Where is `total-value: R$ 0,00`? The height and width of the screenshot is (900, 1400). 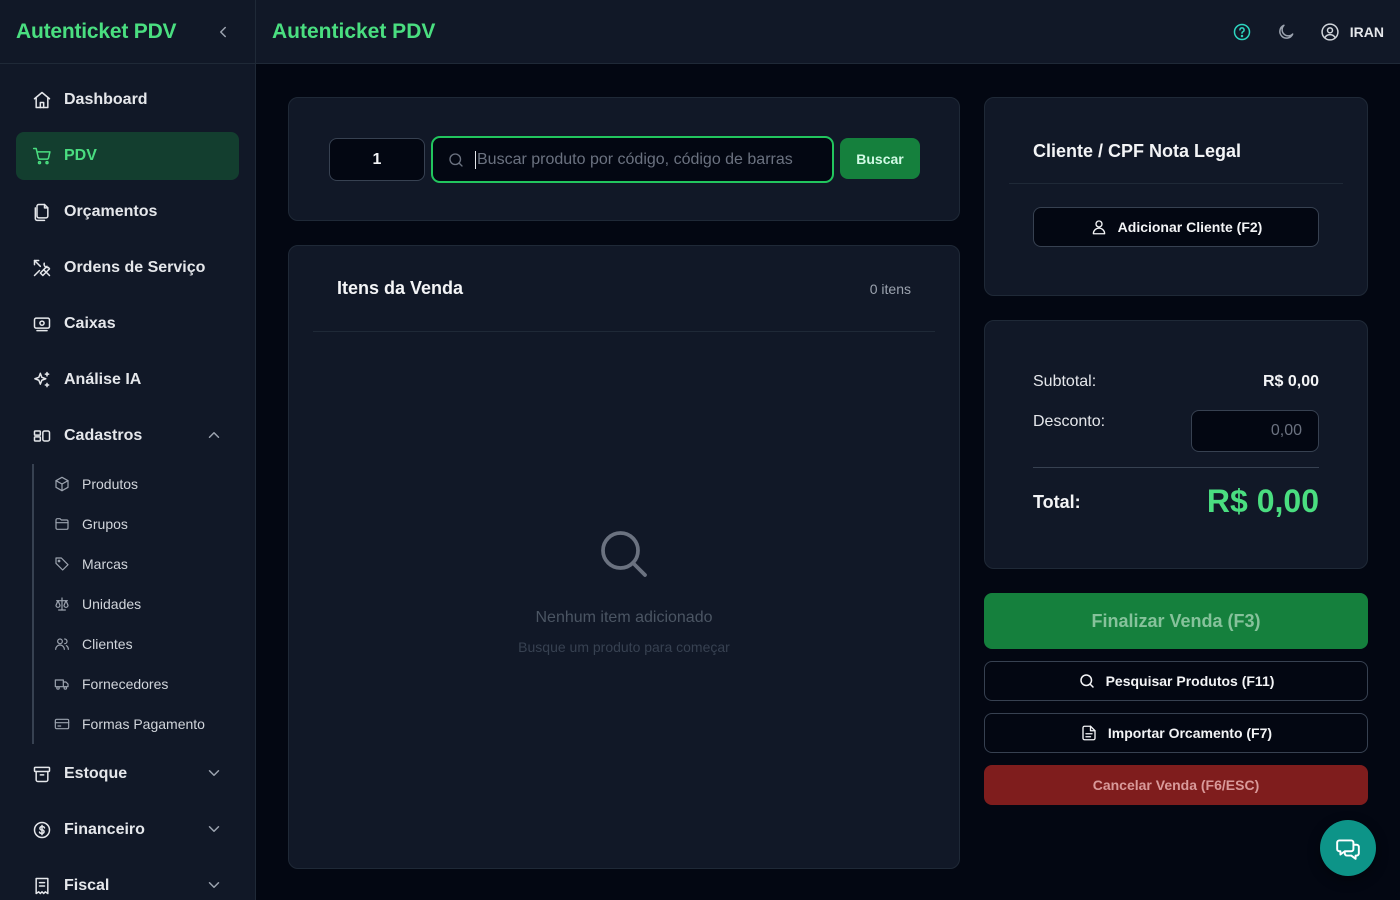 total-value: R$ 0,00 is located at coordinates (1262, 501).